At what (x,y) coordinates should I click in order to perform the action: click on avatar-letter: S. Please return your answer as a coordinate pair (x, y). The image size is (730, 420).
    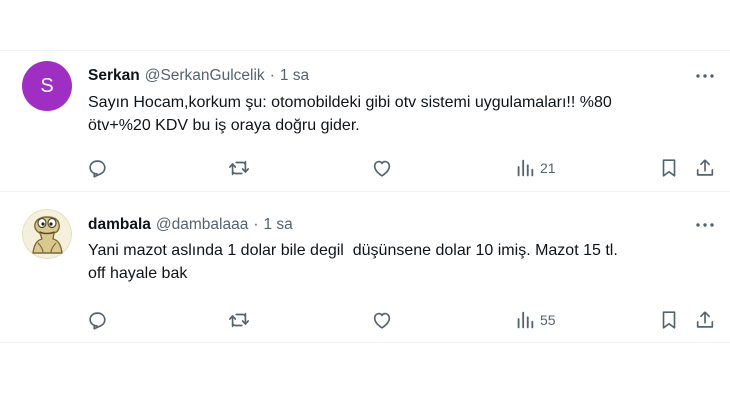
    Looking at the image, I should click on (47, 85).